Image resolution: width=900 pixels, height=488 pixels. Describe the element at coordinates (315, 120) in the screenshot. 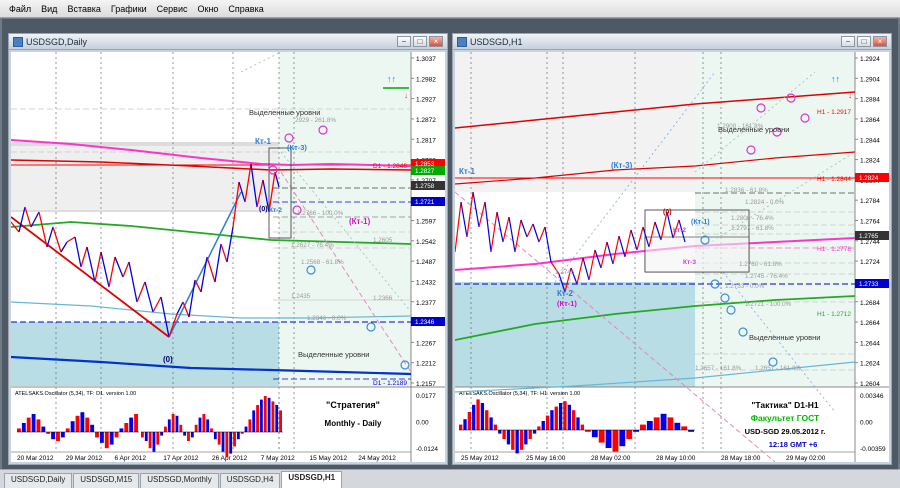

I see `fib-label: 2929 - 261.8%` at that location.